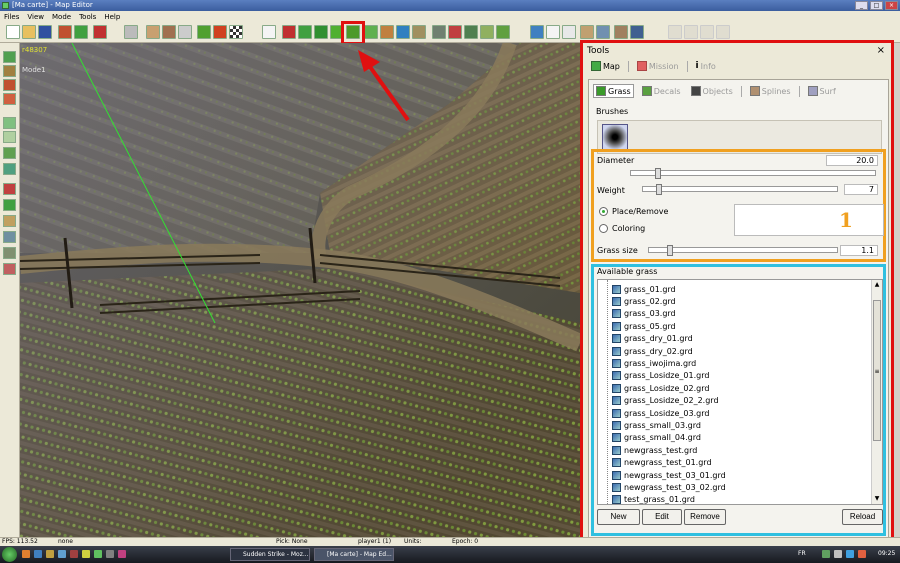  I want to click on weight-value: 7, so click(861, 189).